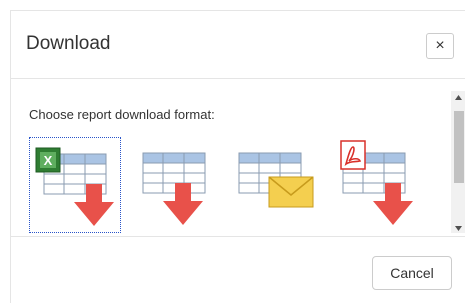 Image resolution: width=465 pixels, height=304 pixels. I want to click on svg-text: X, so click(48, 160).